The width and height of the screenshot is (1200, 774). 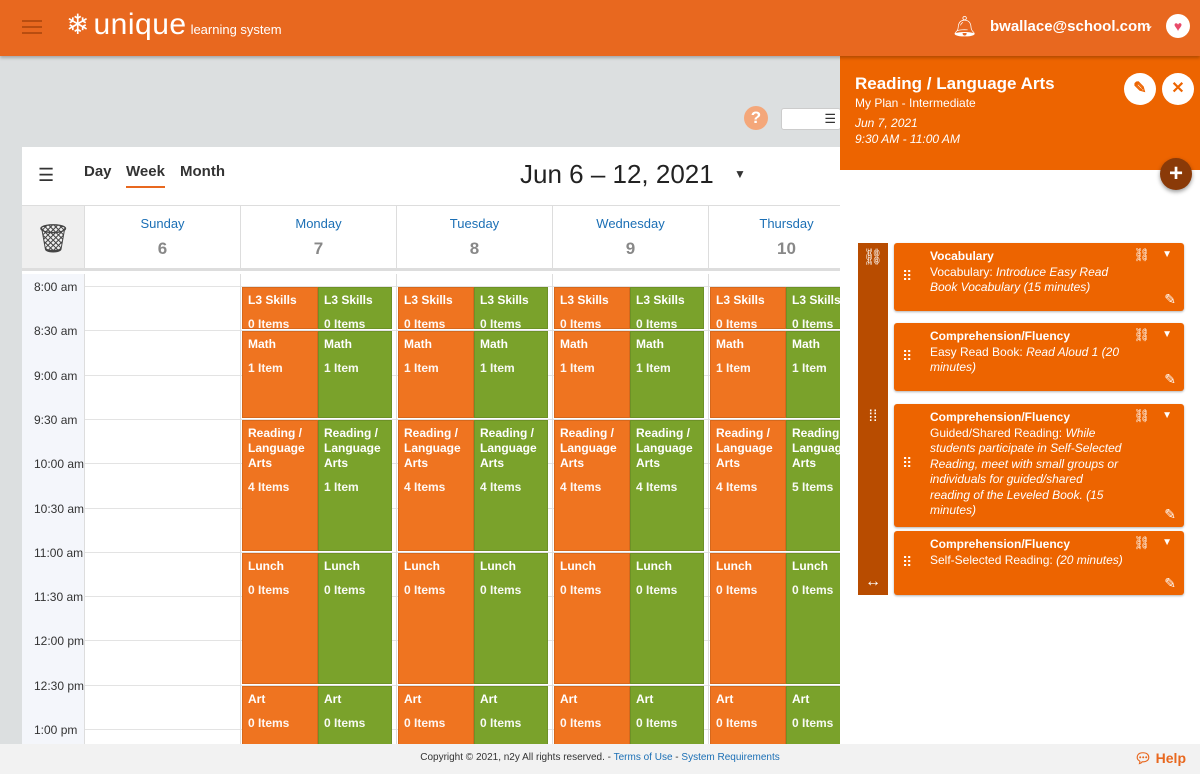 I want to click on help-button: 💬︎ Help, so click(x=1160, y=758).